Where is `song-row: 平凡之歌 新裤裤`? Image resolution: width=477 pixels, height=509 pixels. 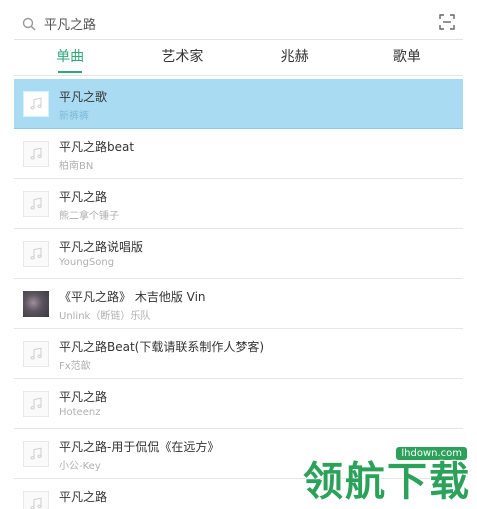 song-row: 平凡之歌 新裤裤 is located at coordinates (238, 104).